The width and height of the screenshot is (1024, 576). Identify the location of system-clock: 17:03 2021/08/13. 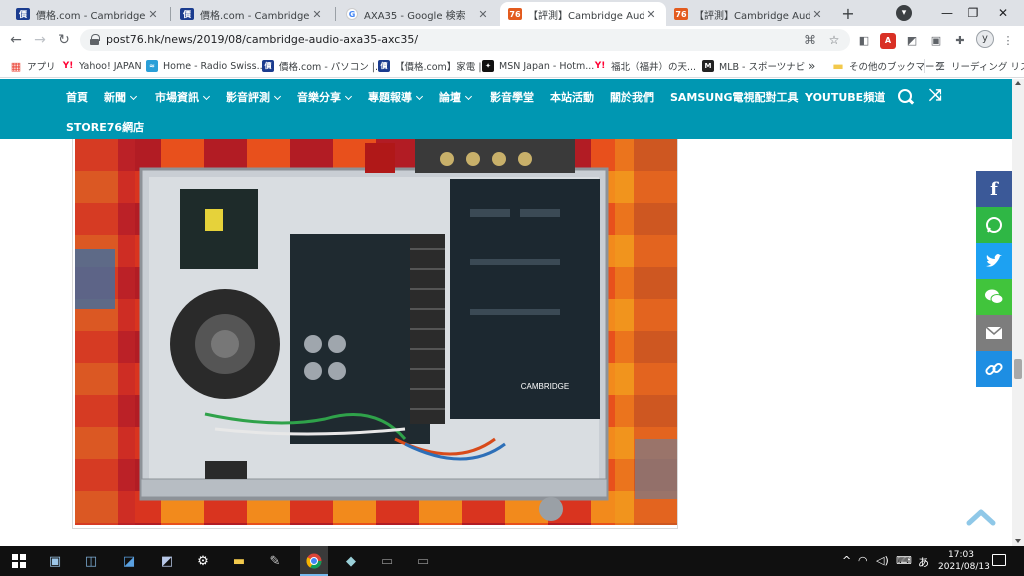
(964, 561).